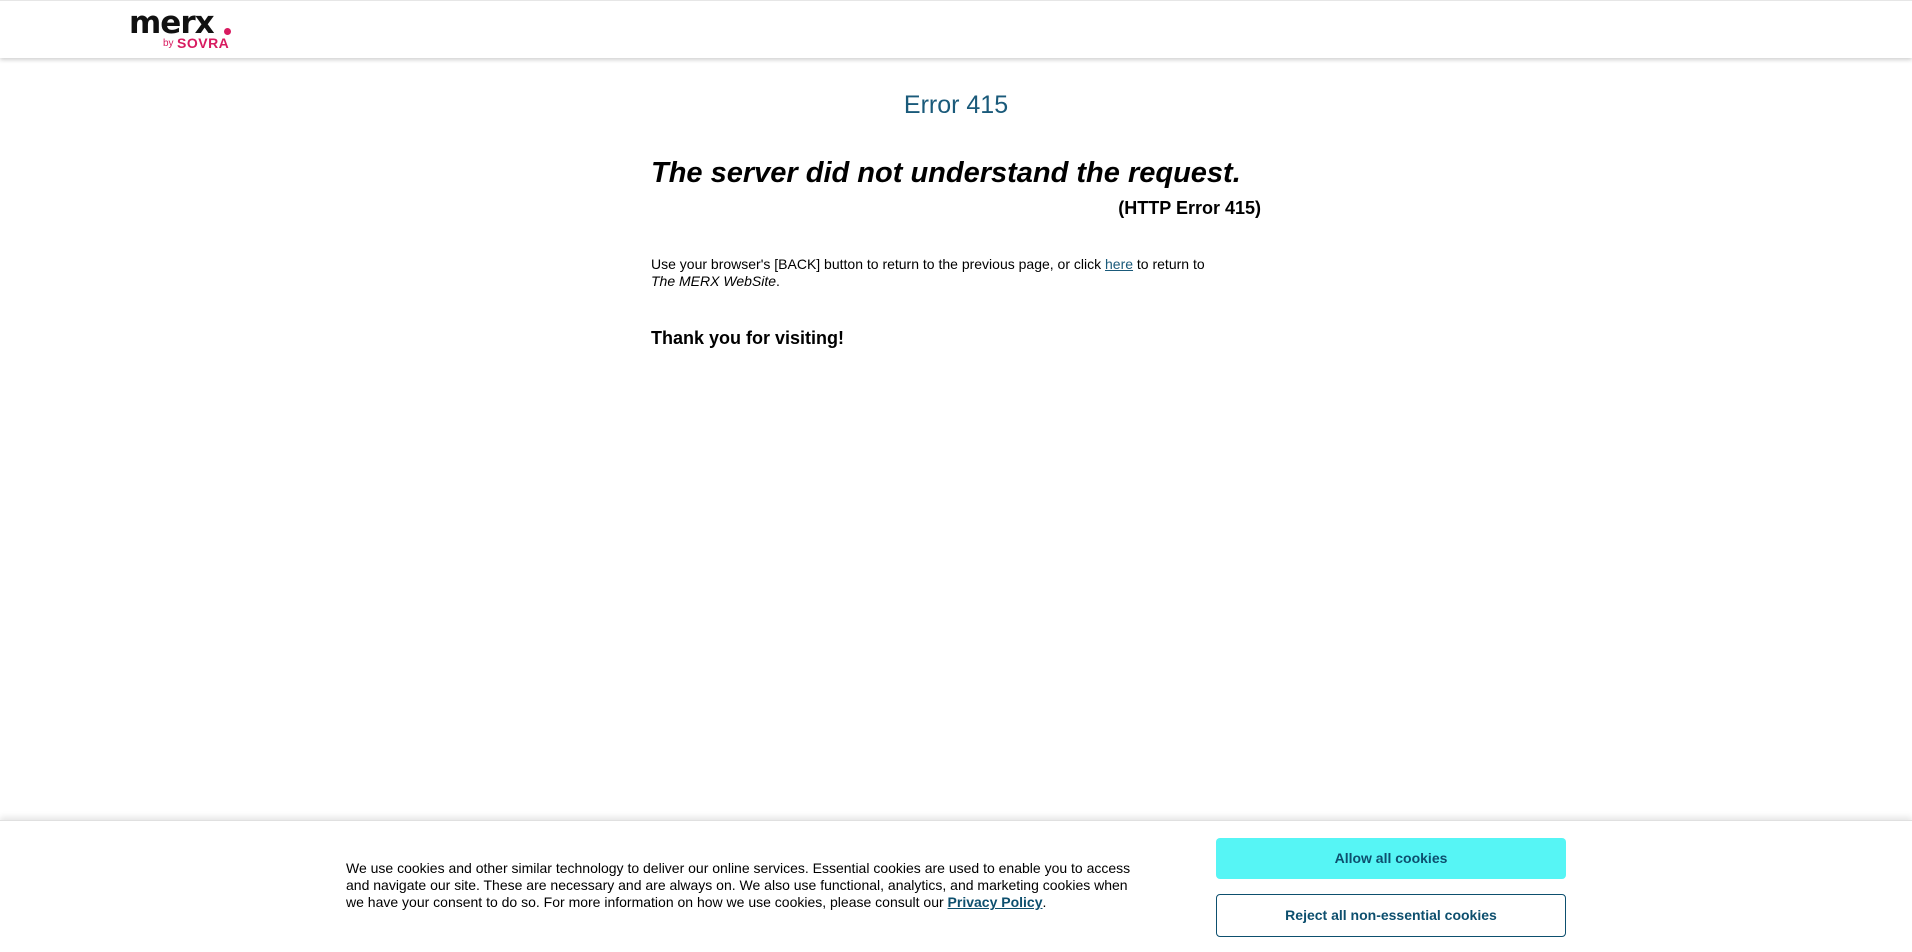 Image resolution: width=1912 pixels, height=952 pixels. What do you see at coordinates (1189, 208) in the screenshot?
I see `http-error-label: (HTTP Error 415)` at bounding box center [1189, 208].